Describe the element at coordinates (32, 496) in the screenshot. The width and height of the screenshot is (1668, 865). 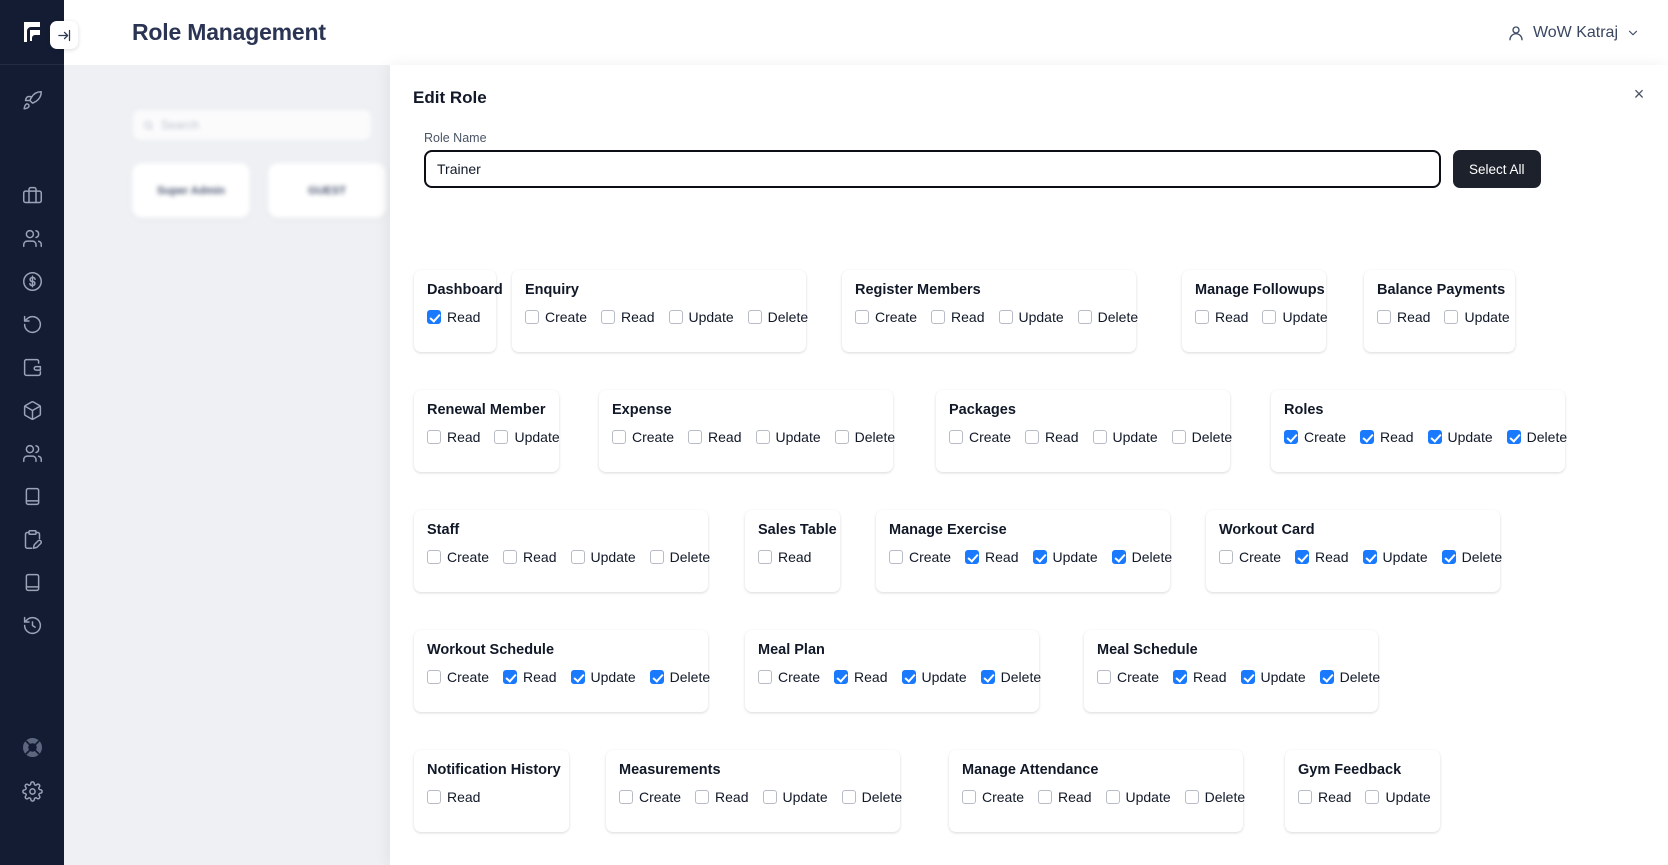
I see `sidebar-item-workout-card` at that location.